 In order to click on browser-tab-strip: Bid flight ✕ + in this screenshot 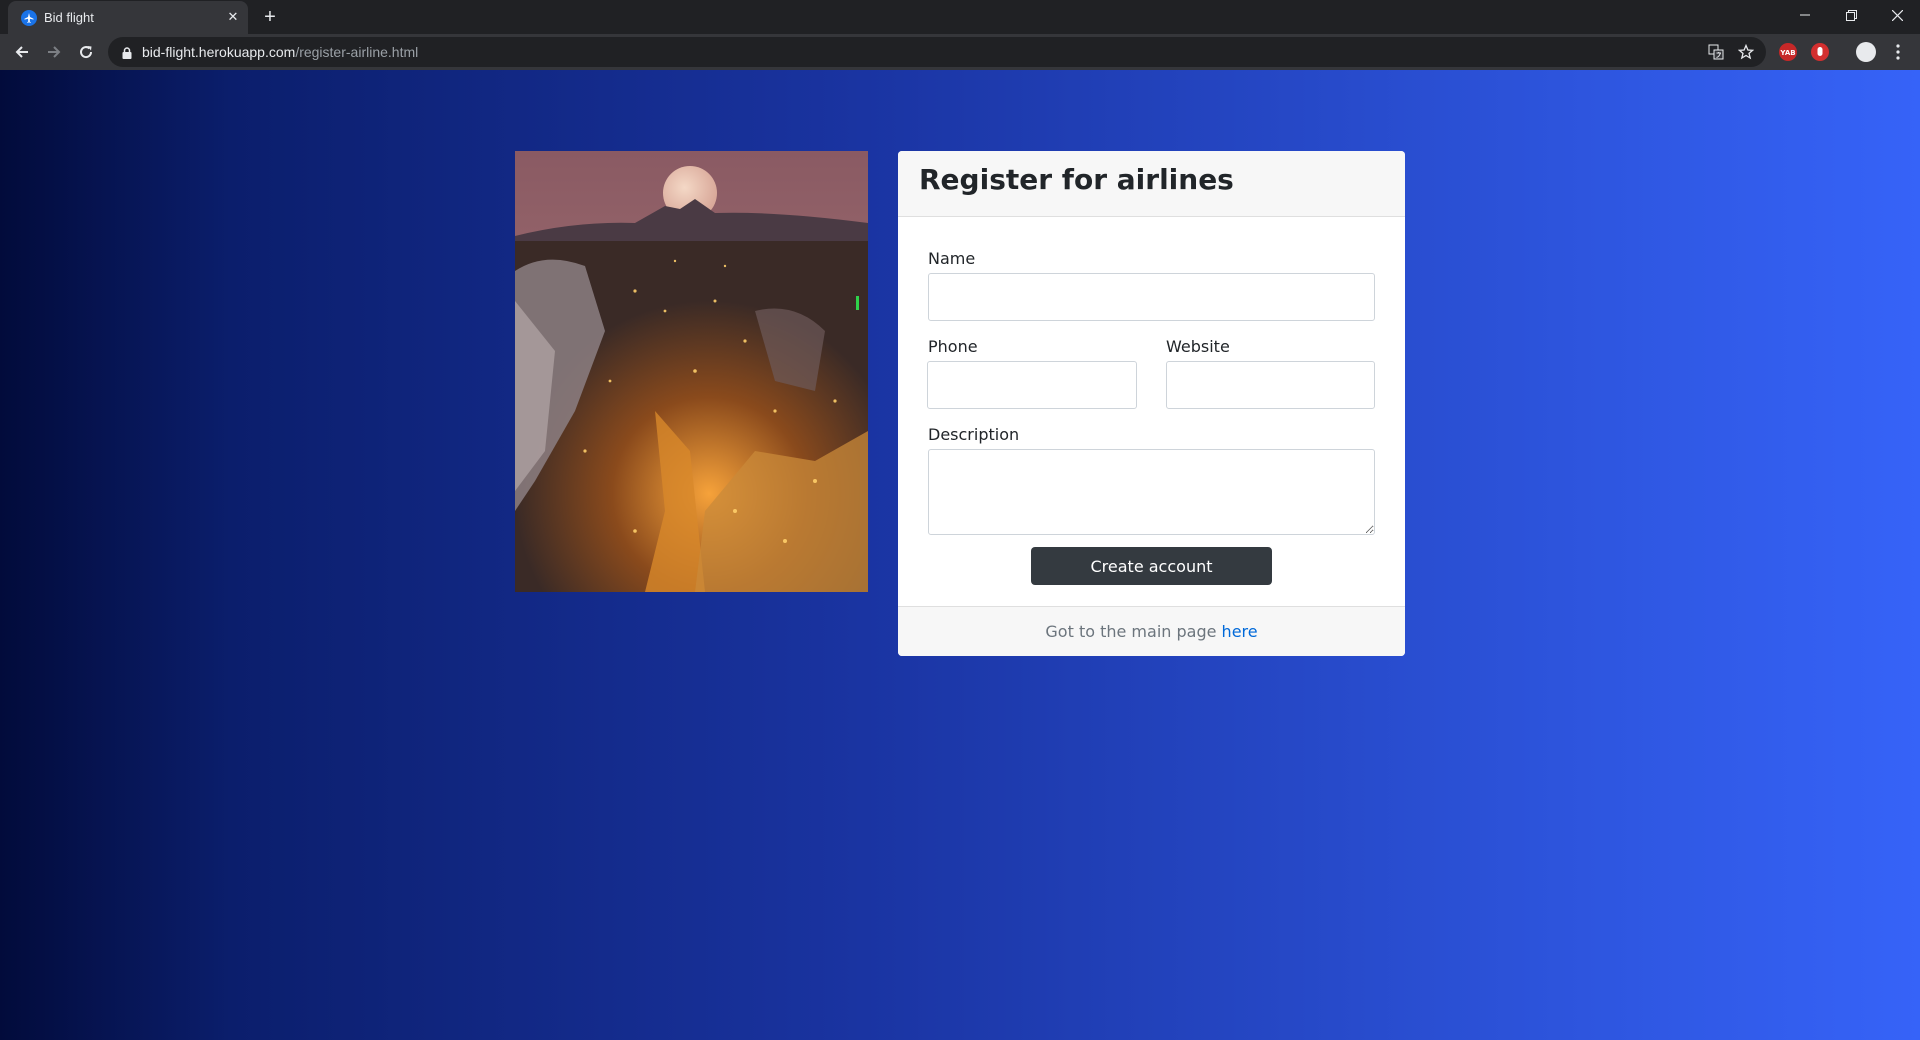, I will do `click(960, 17)`.